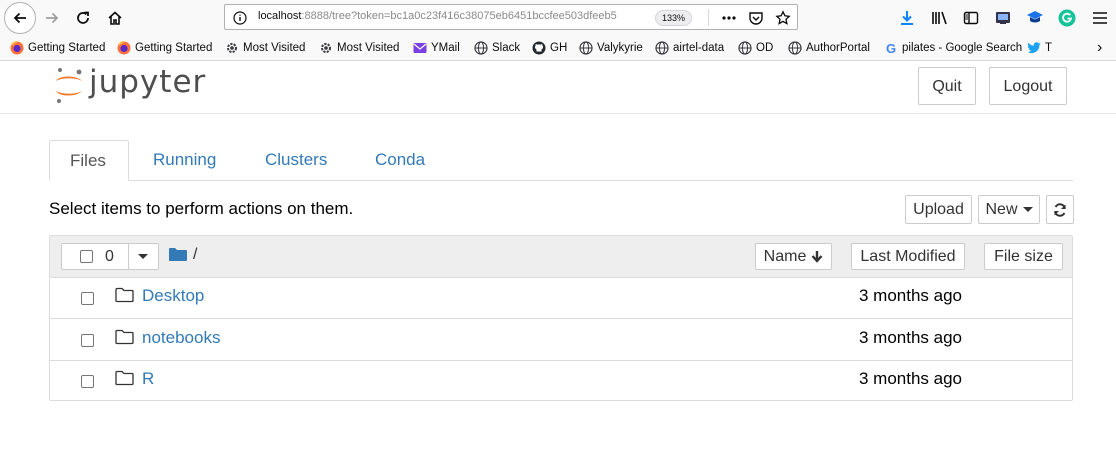  I want to click on selected-count: 0, so click(109, 256).